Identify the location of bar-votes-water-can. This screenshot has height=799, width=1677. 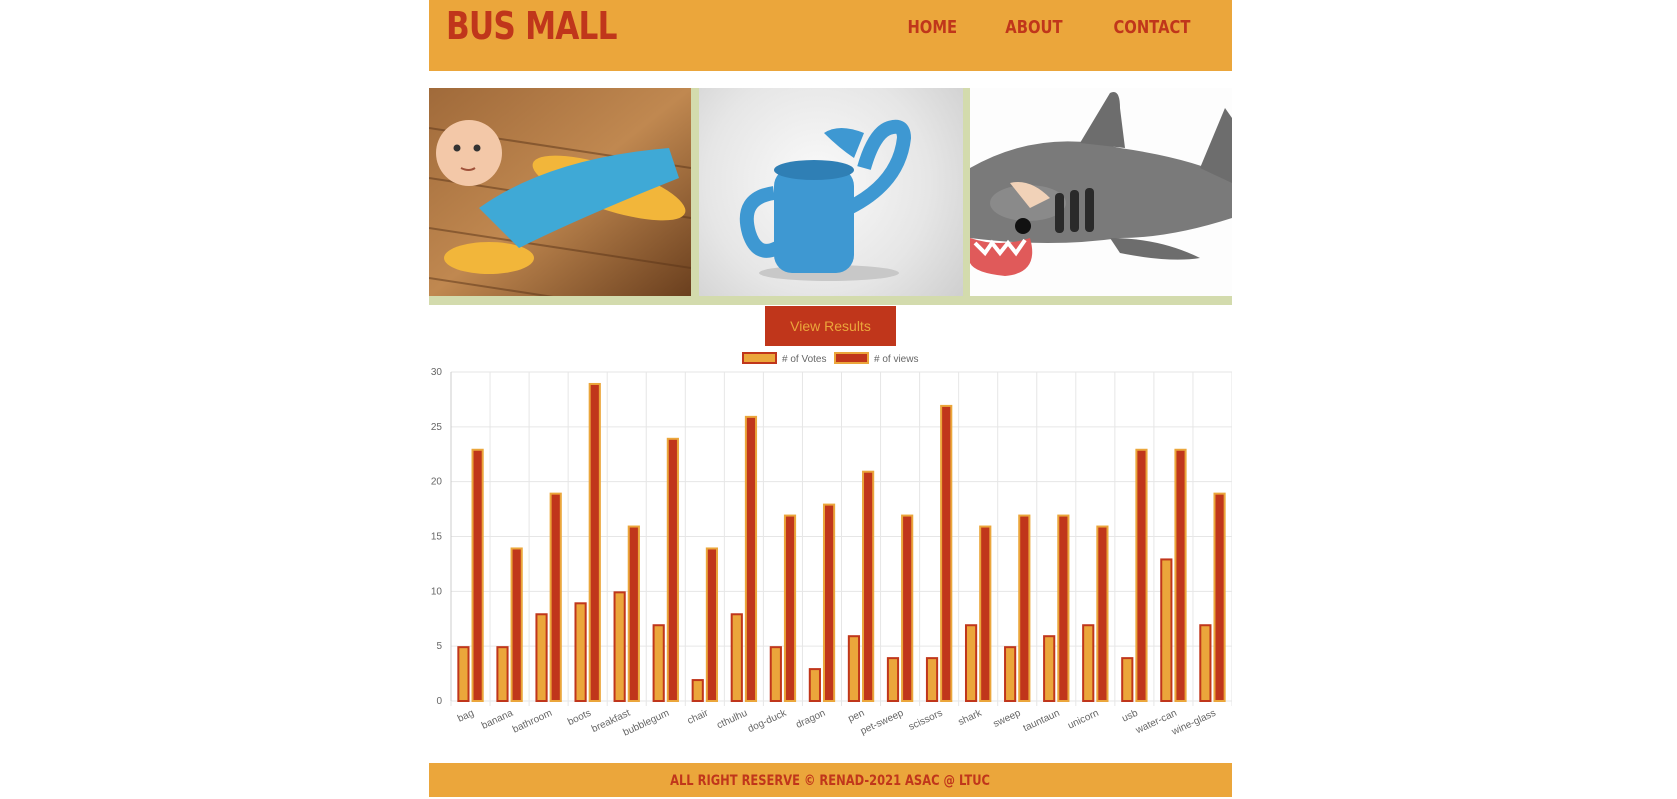
(1166, 630).